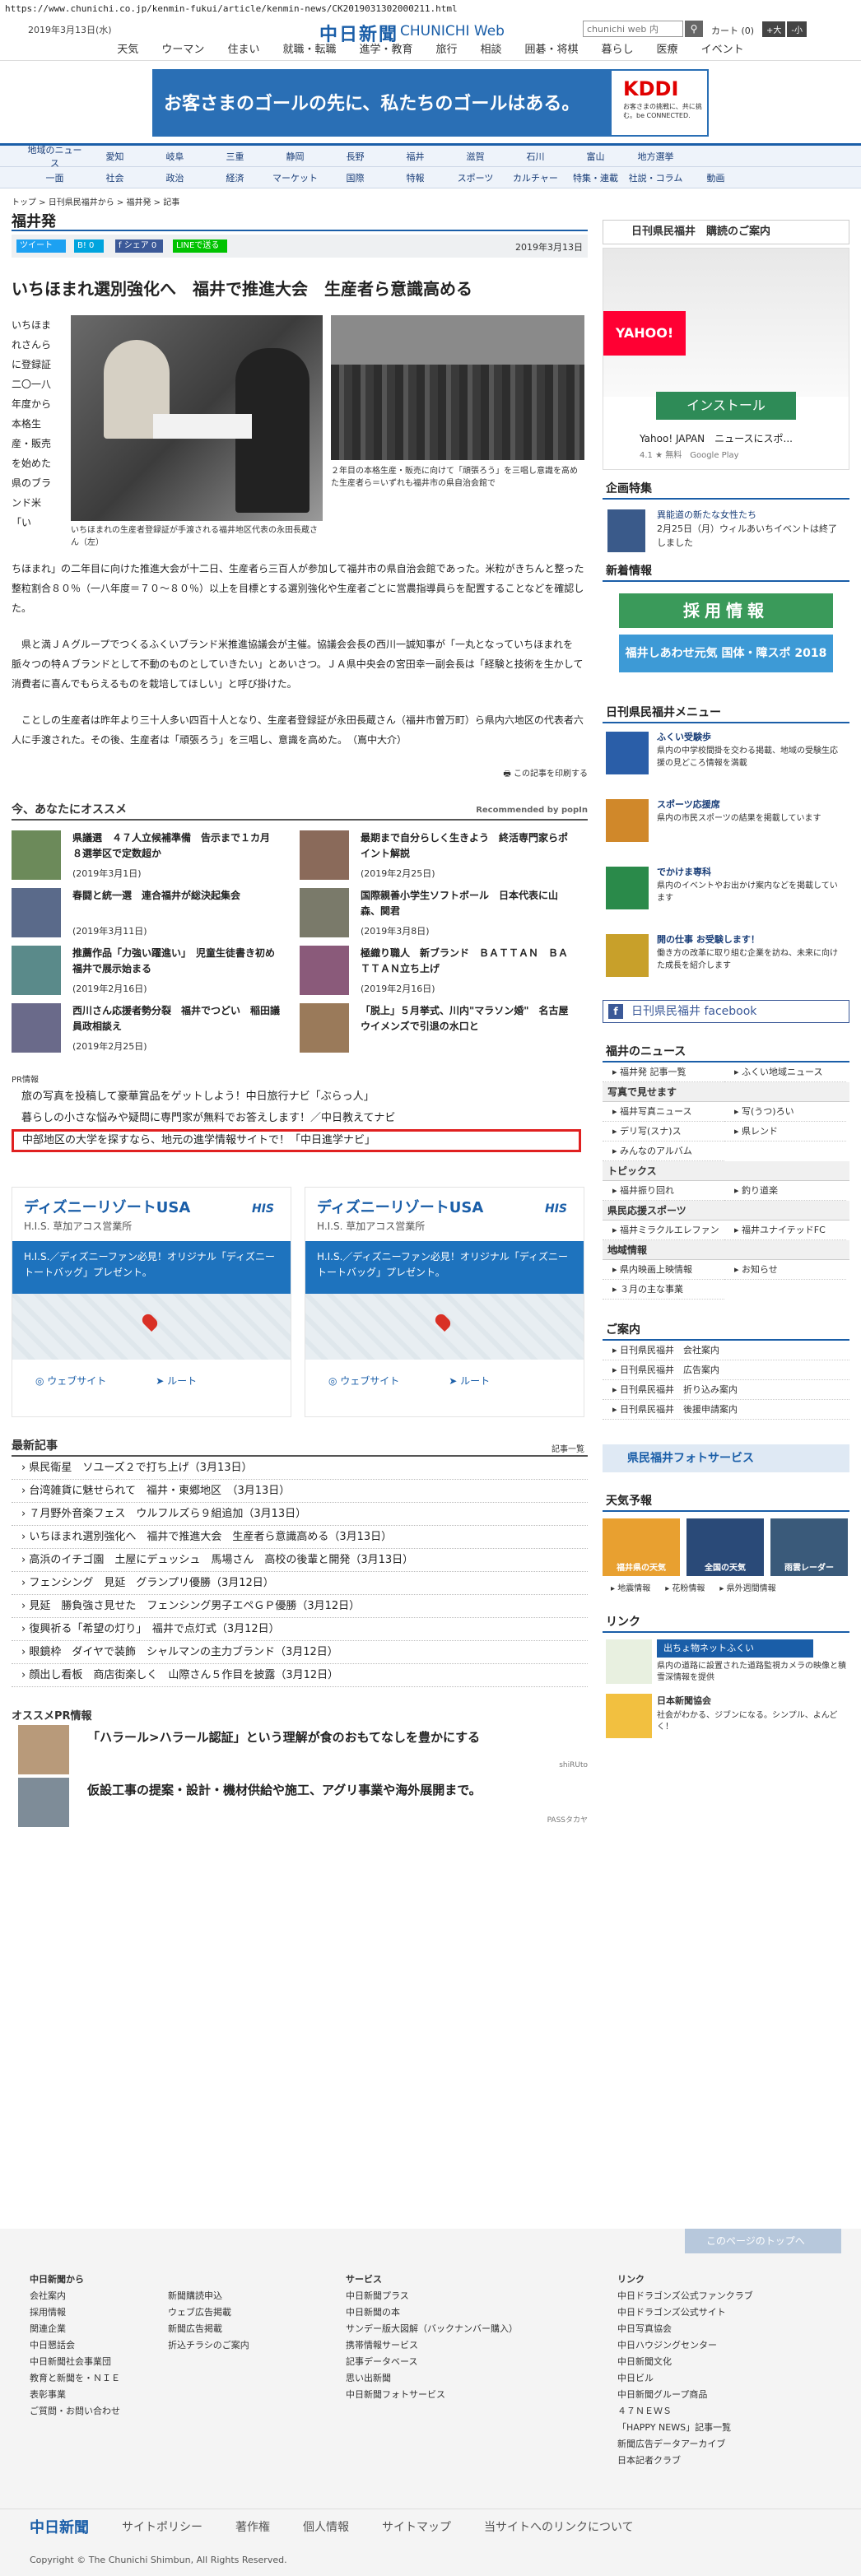 The width and height of the screenshot is (861, 2576). What do you see at coordinates (685, 2411) in the screenshot?
I see `footer-link: ４７ＮＥＷＳ` at bounding box center [685, 2411].